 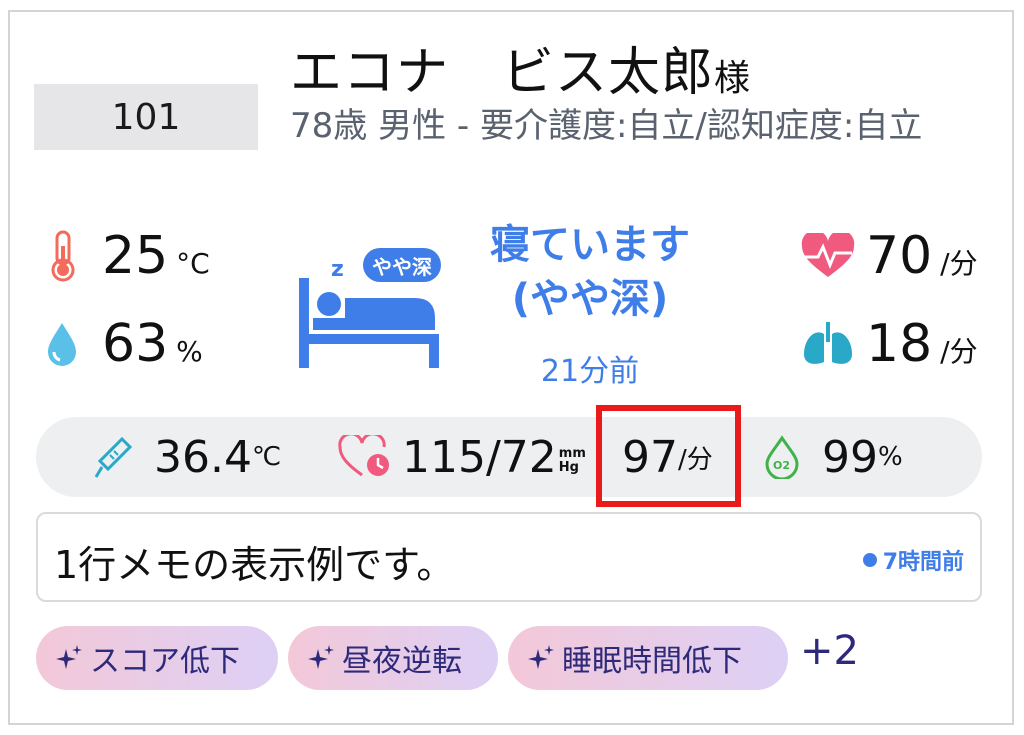 I want to click on room-temperature-unit: °C, so click(x=193, y=263).